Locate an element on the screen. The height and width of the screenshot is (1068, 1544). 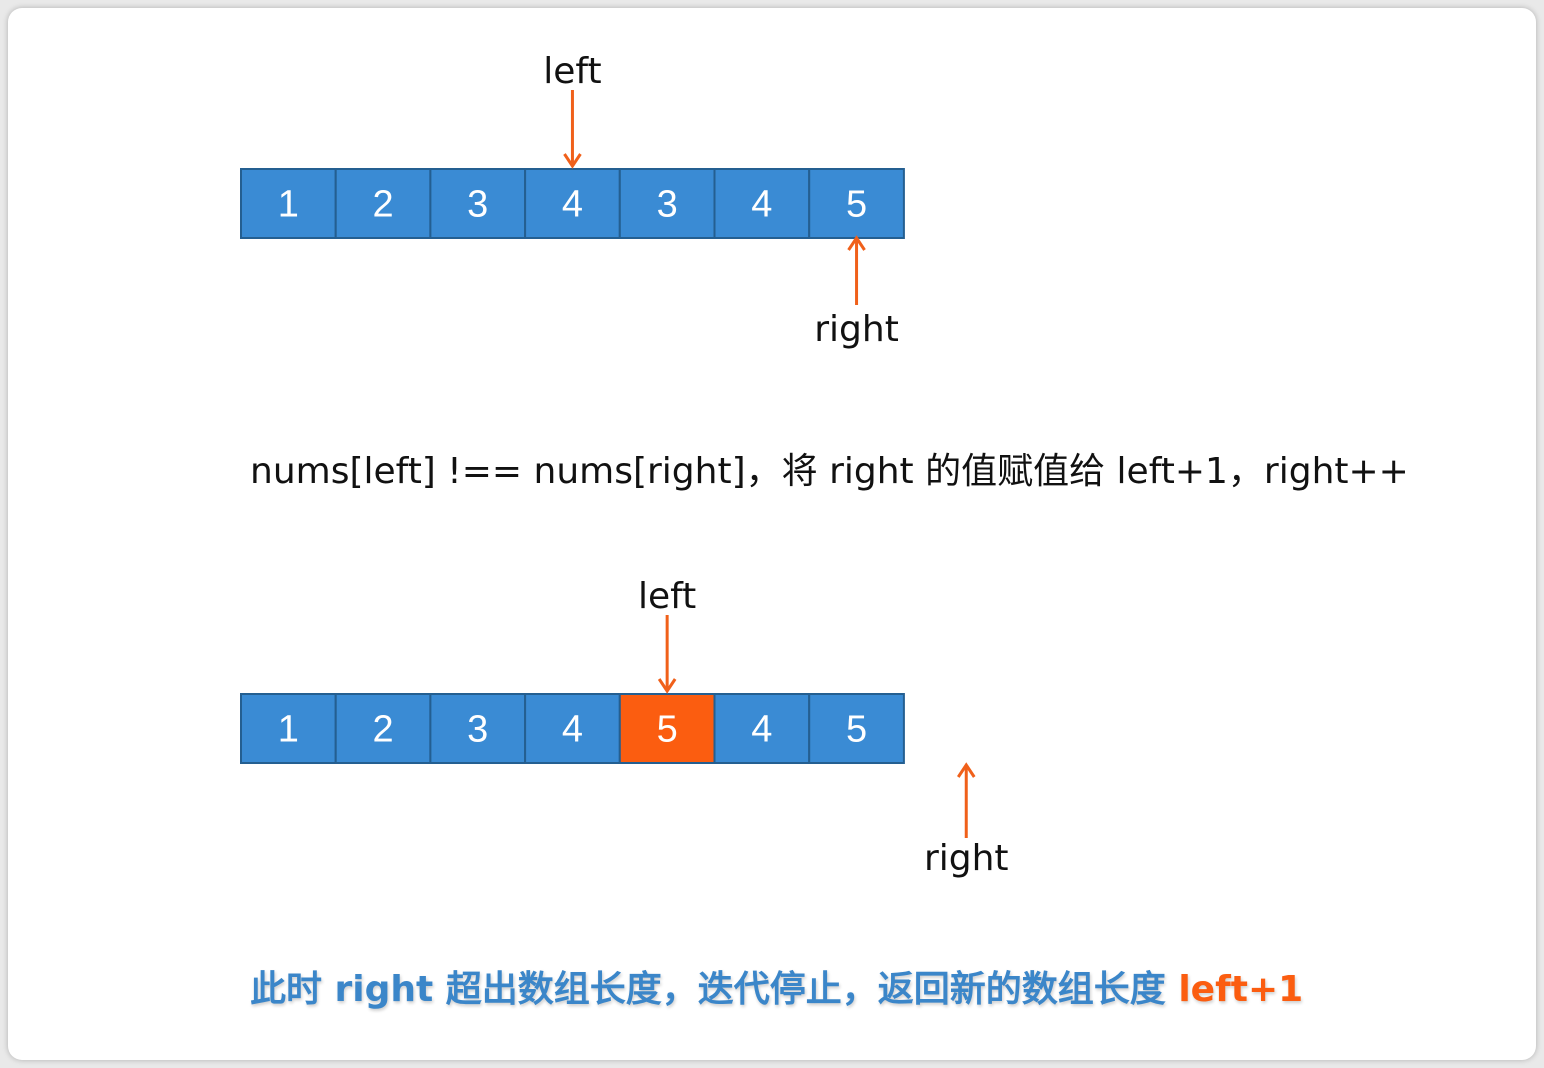
conclusion-highlight: left+1 is located at coordinates (1241, 989).